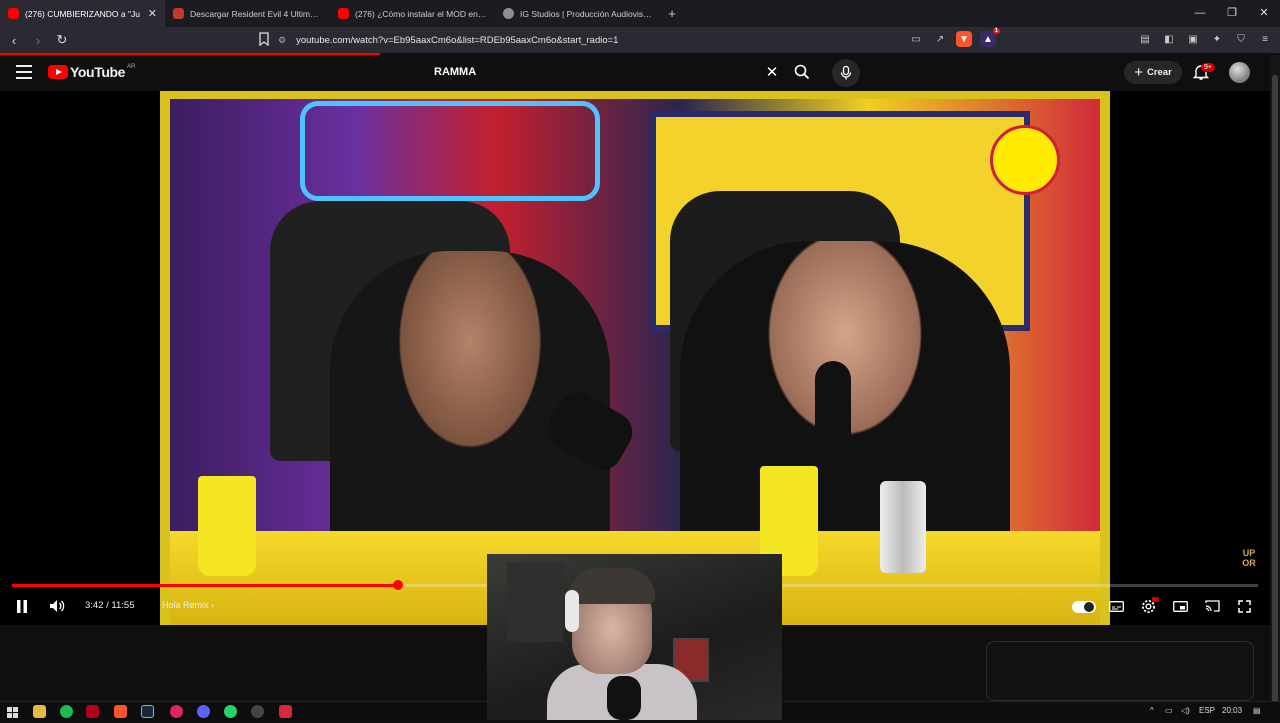  Describe the element at coordinates (66, 711) in the screenshot. I see `spotify-icon` at that location.